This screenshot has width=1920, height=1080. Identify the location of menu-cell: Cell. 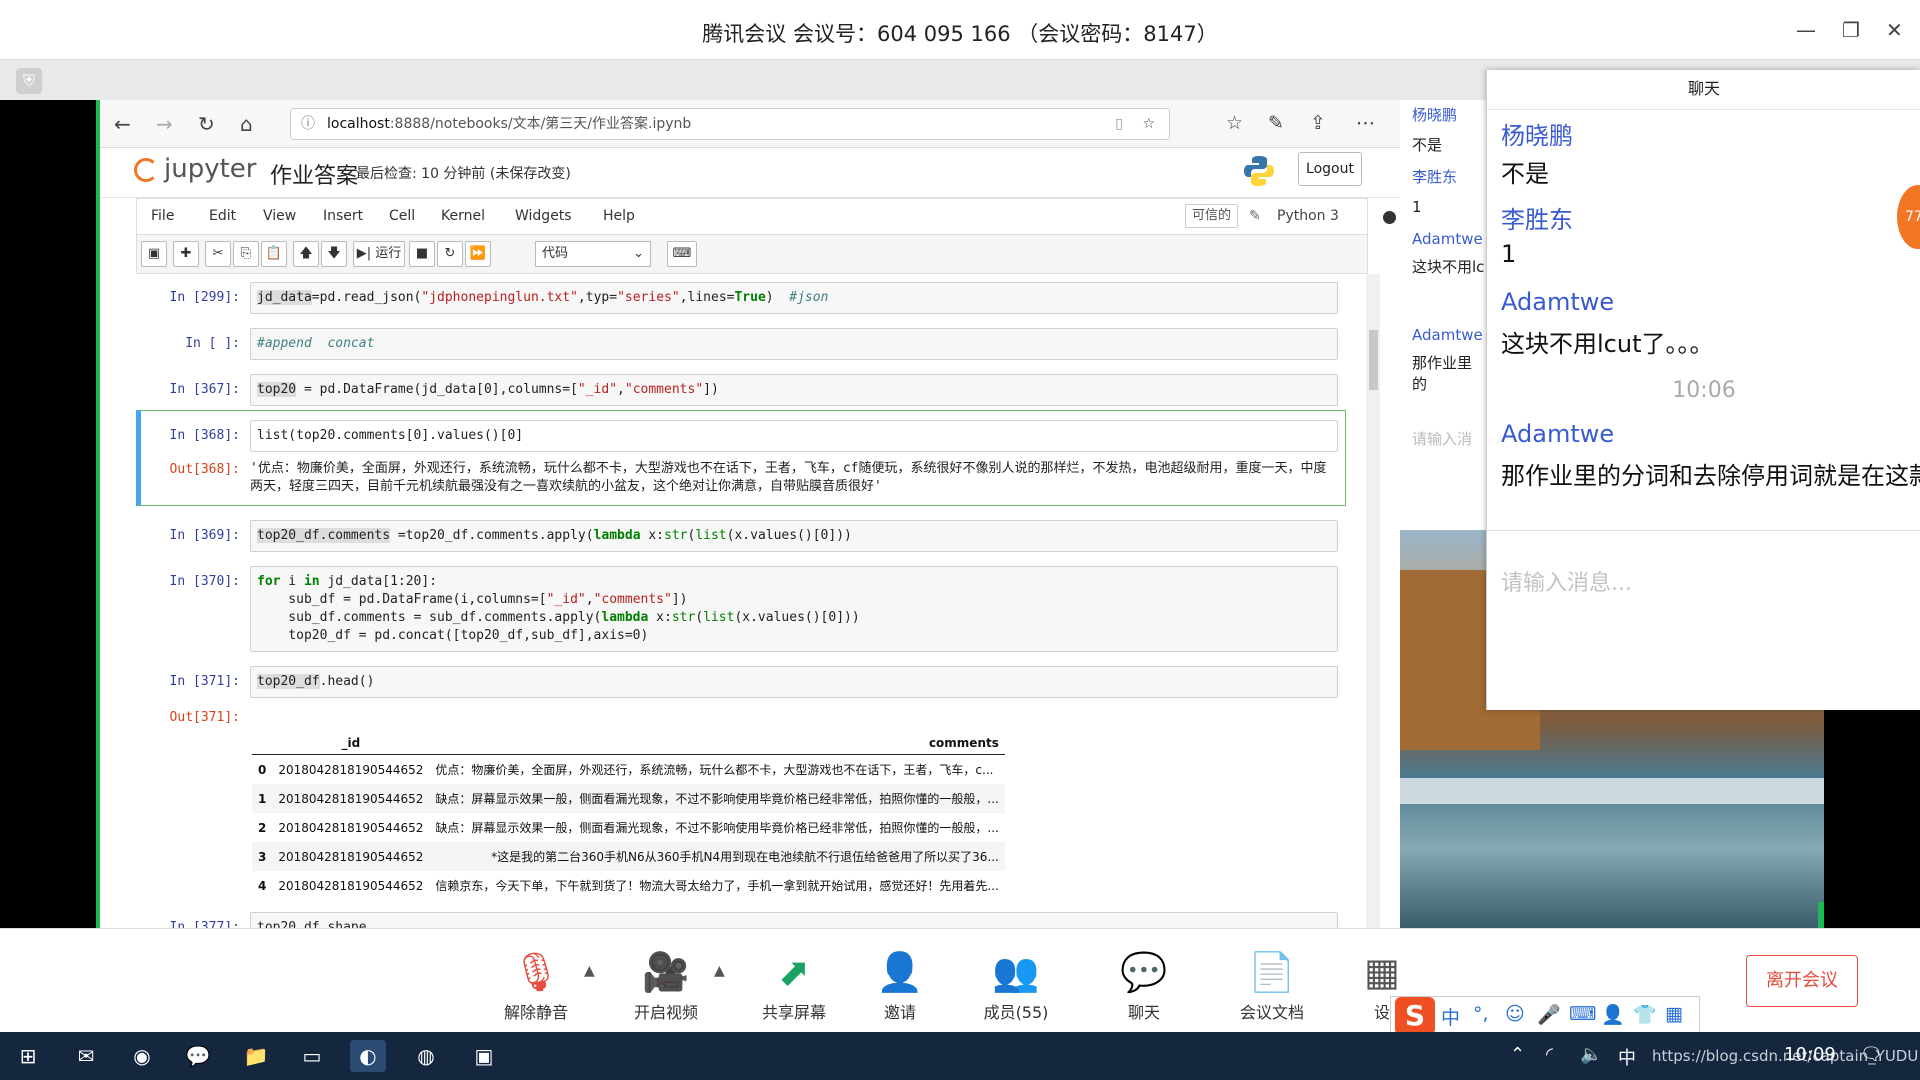
(402, 216).